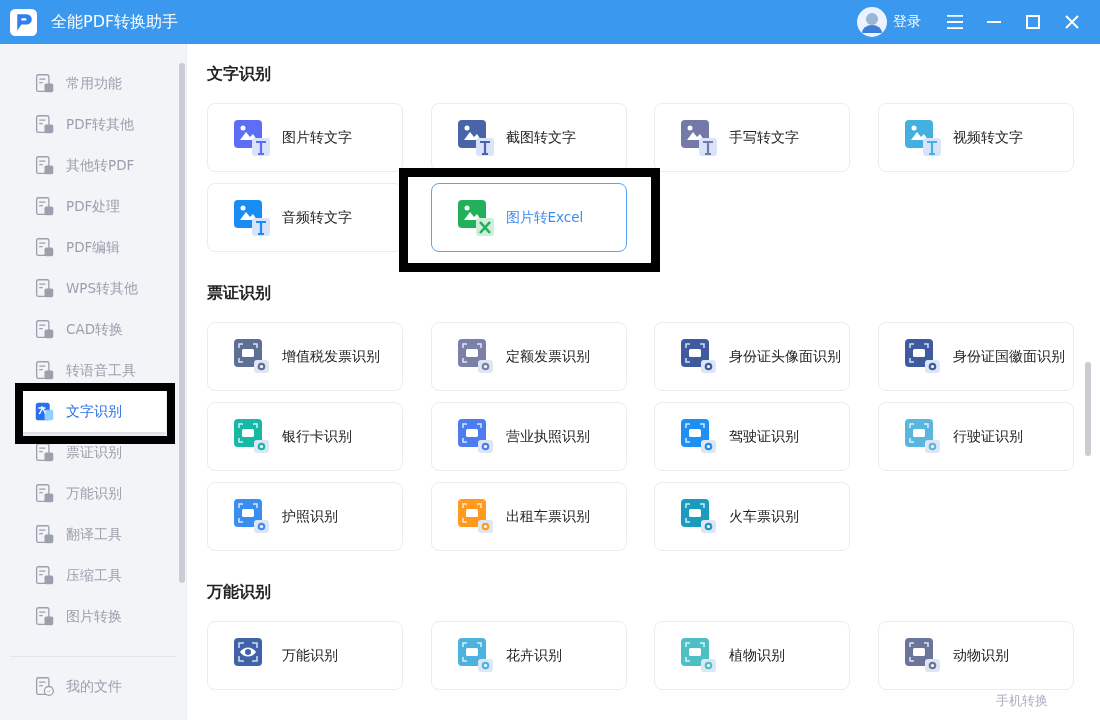  I want to click on section-title: 票证识别, so click(239, 293).